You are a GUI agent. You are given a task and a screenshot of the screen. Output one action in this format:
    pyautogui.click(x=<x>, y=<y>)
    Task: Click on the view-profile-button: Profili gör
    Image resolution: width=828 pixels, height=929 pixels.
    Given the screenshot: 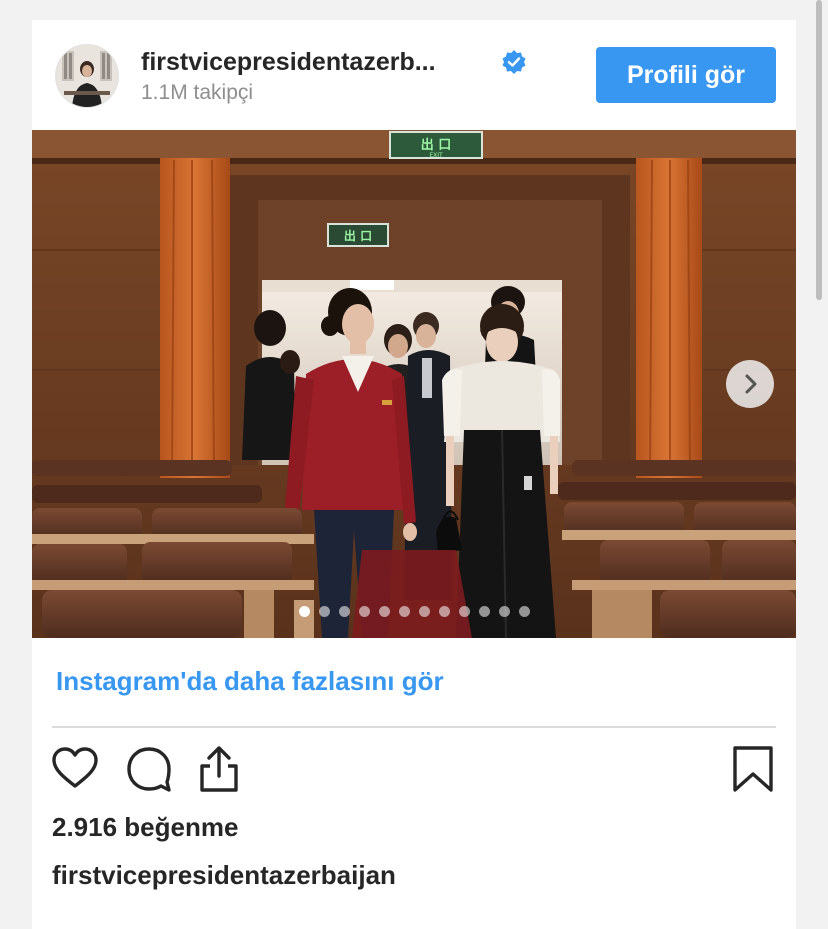 What is the action you would take?
    pyautogui.click(x=686, y=75)
    